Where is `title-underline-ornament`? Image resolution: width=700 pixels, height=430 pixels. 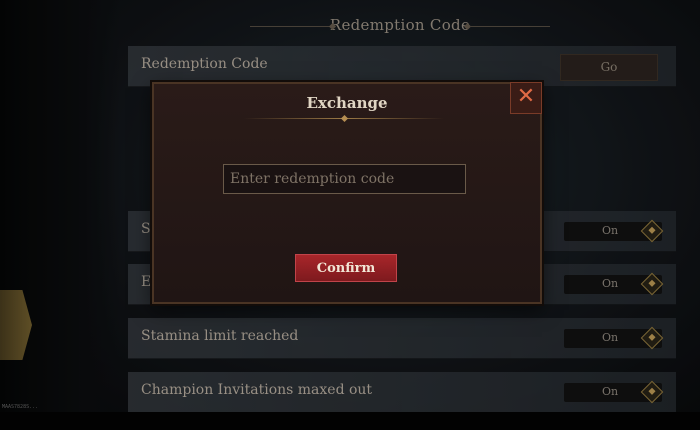 title-underline-ornament is located at coordinates (344, 118).